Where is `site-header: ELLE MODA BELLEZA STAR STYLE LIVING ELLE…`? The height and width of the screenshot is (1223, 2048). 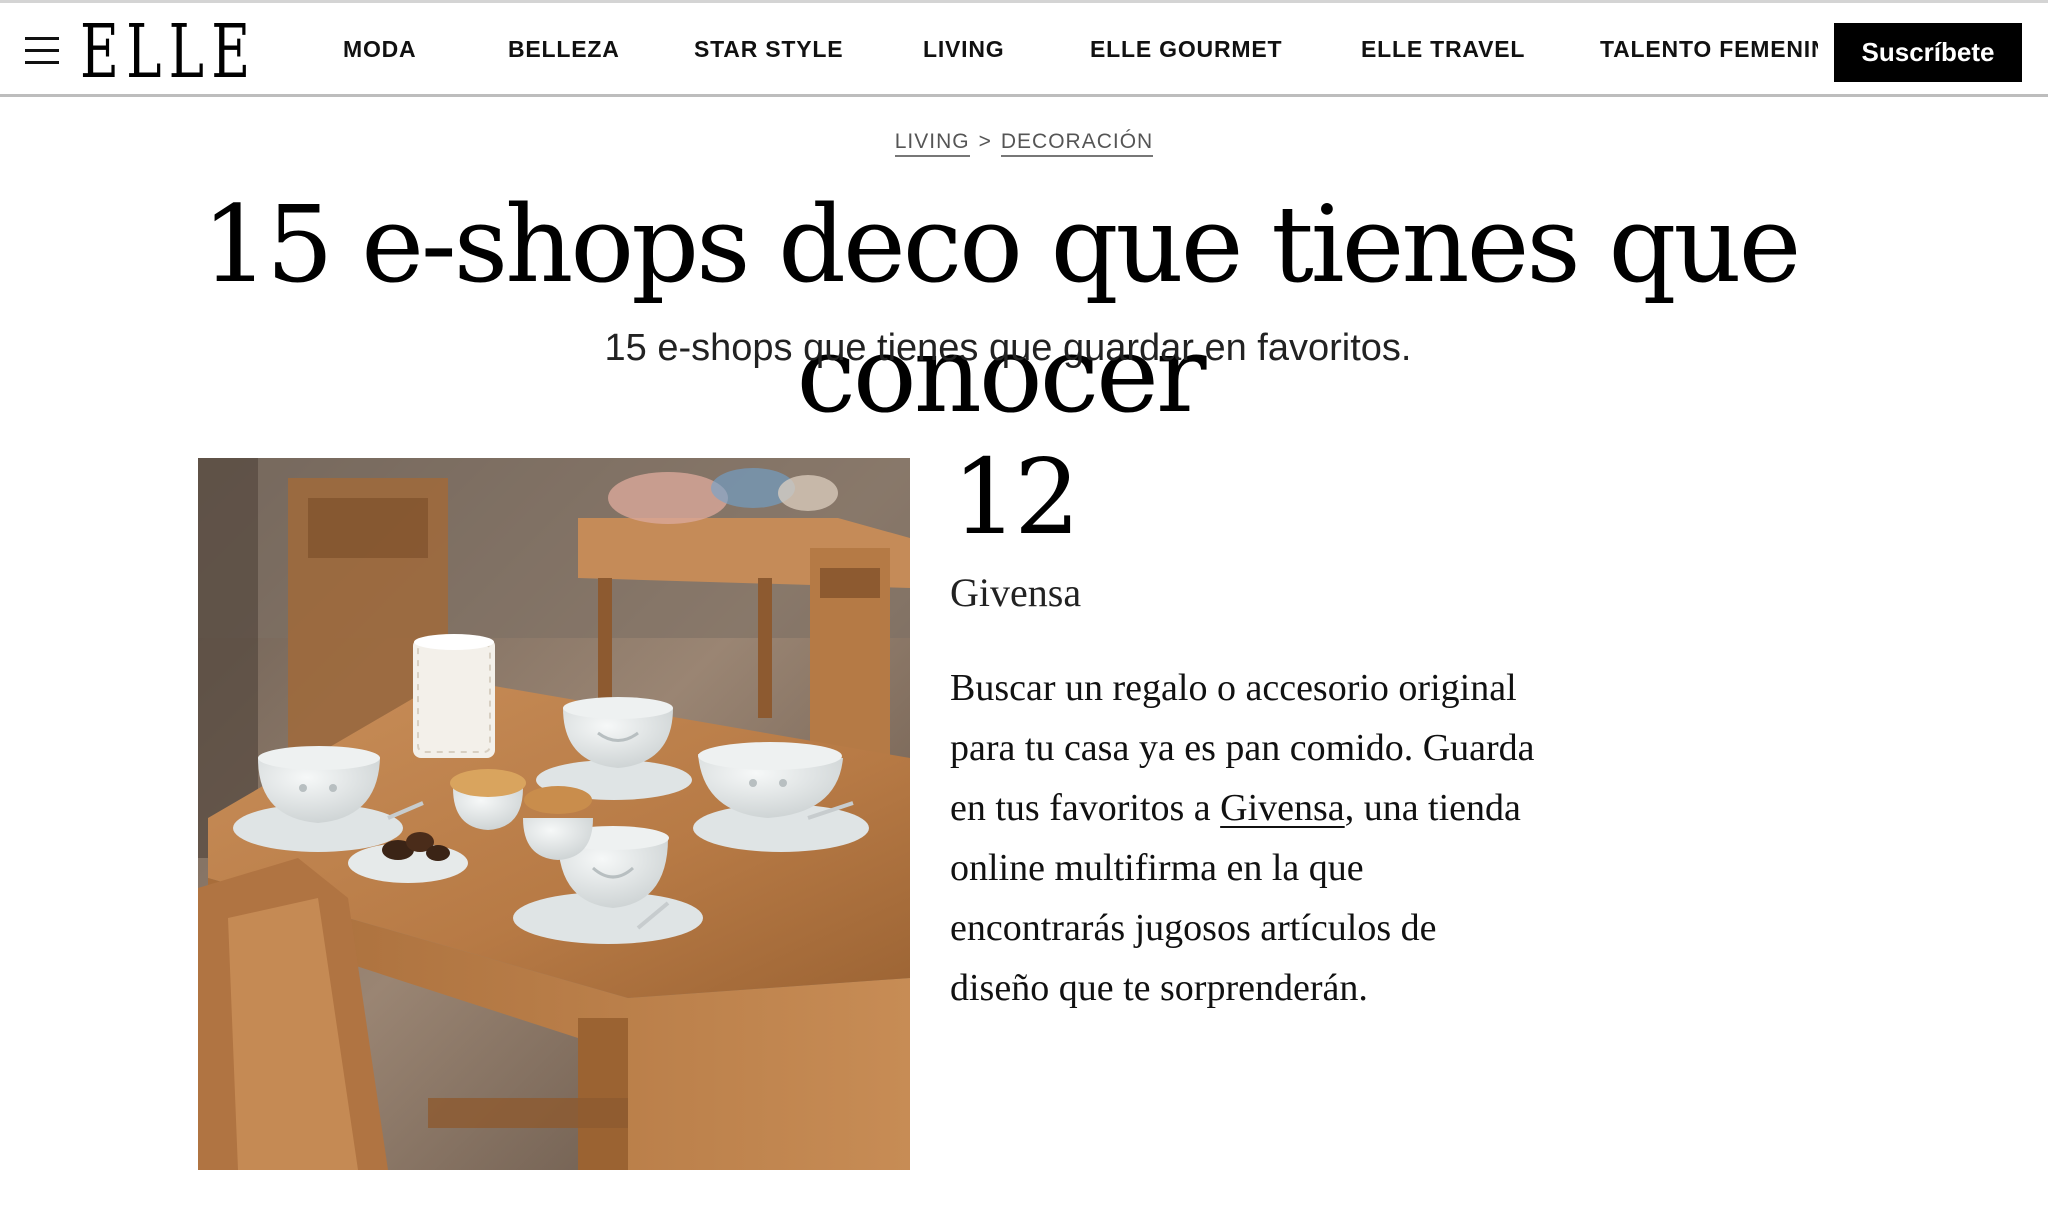 site-header: ELLE MODA BELLEZA STAR STYLE LIVING ELLE… is located at coordinates (1024, 48).